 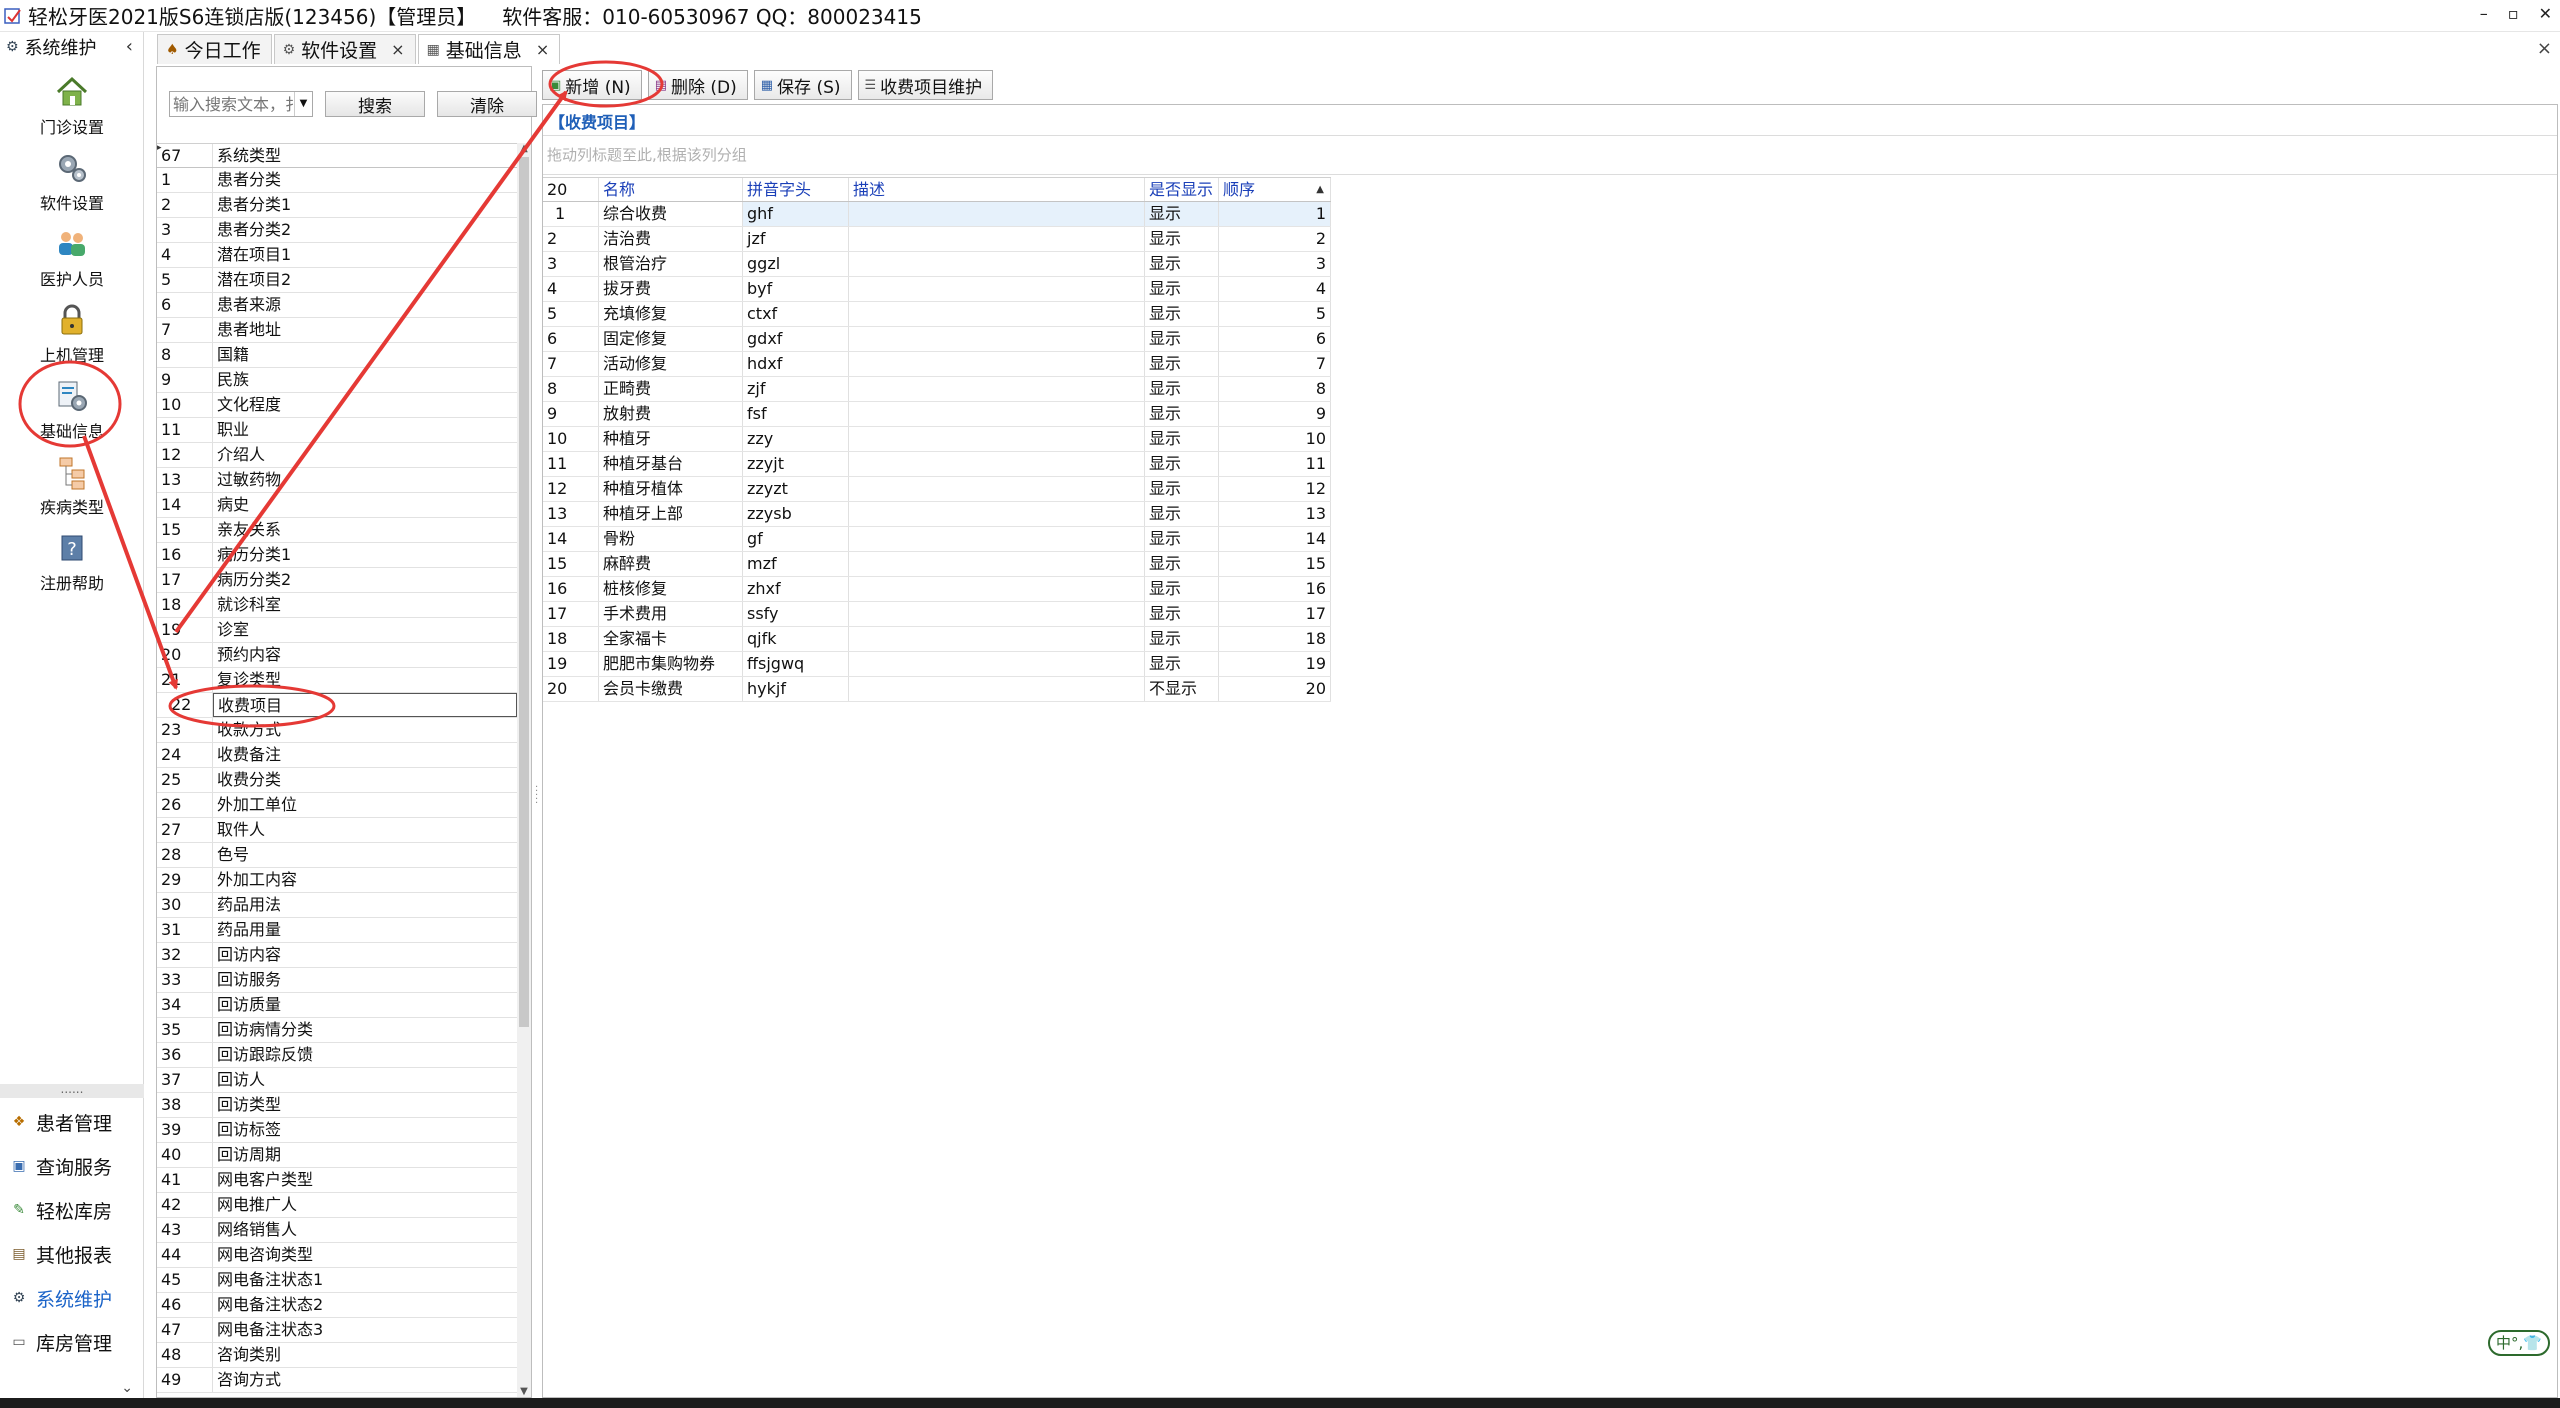 I want to click on delete-button: ▤ 删除 (D), so click(x=697, y=85).